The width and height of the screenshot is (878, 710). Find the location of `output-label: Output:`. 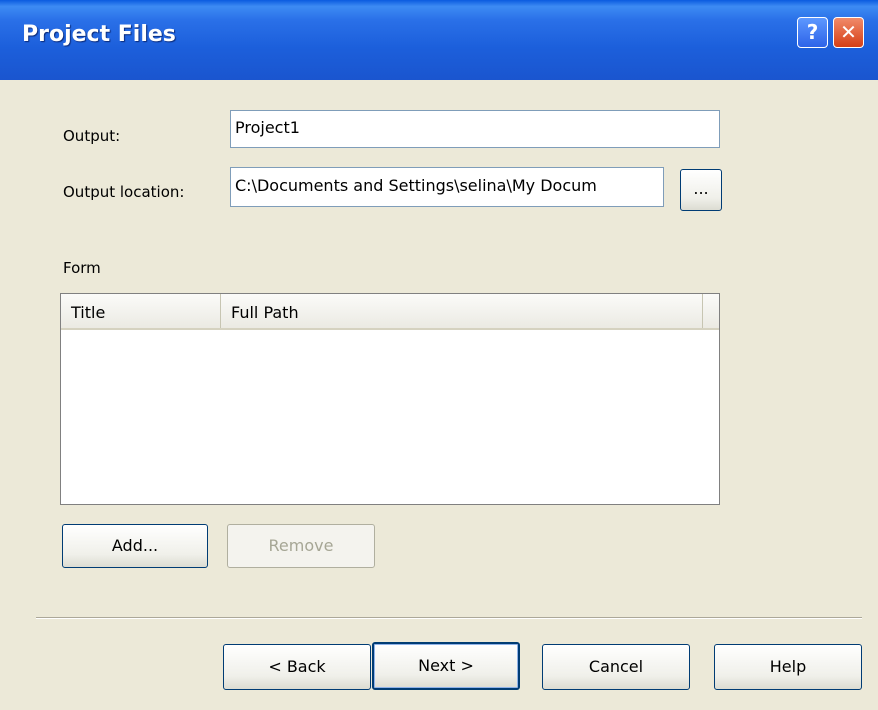

output-label: Output: is located at coordinates (92, 136).